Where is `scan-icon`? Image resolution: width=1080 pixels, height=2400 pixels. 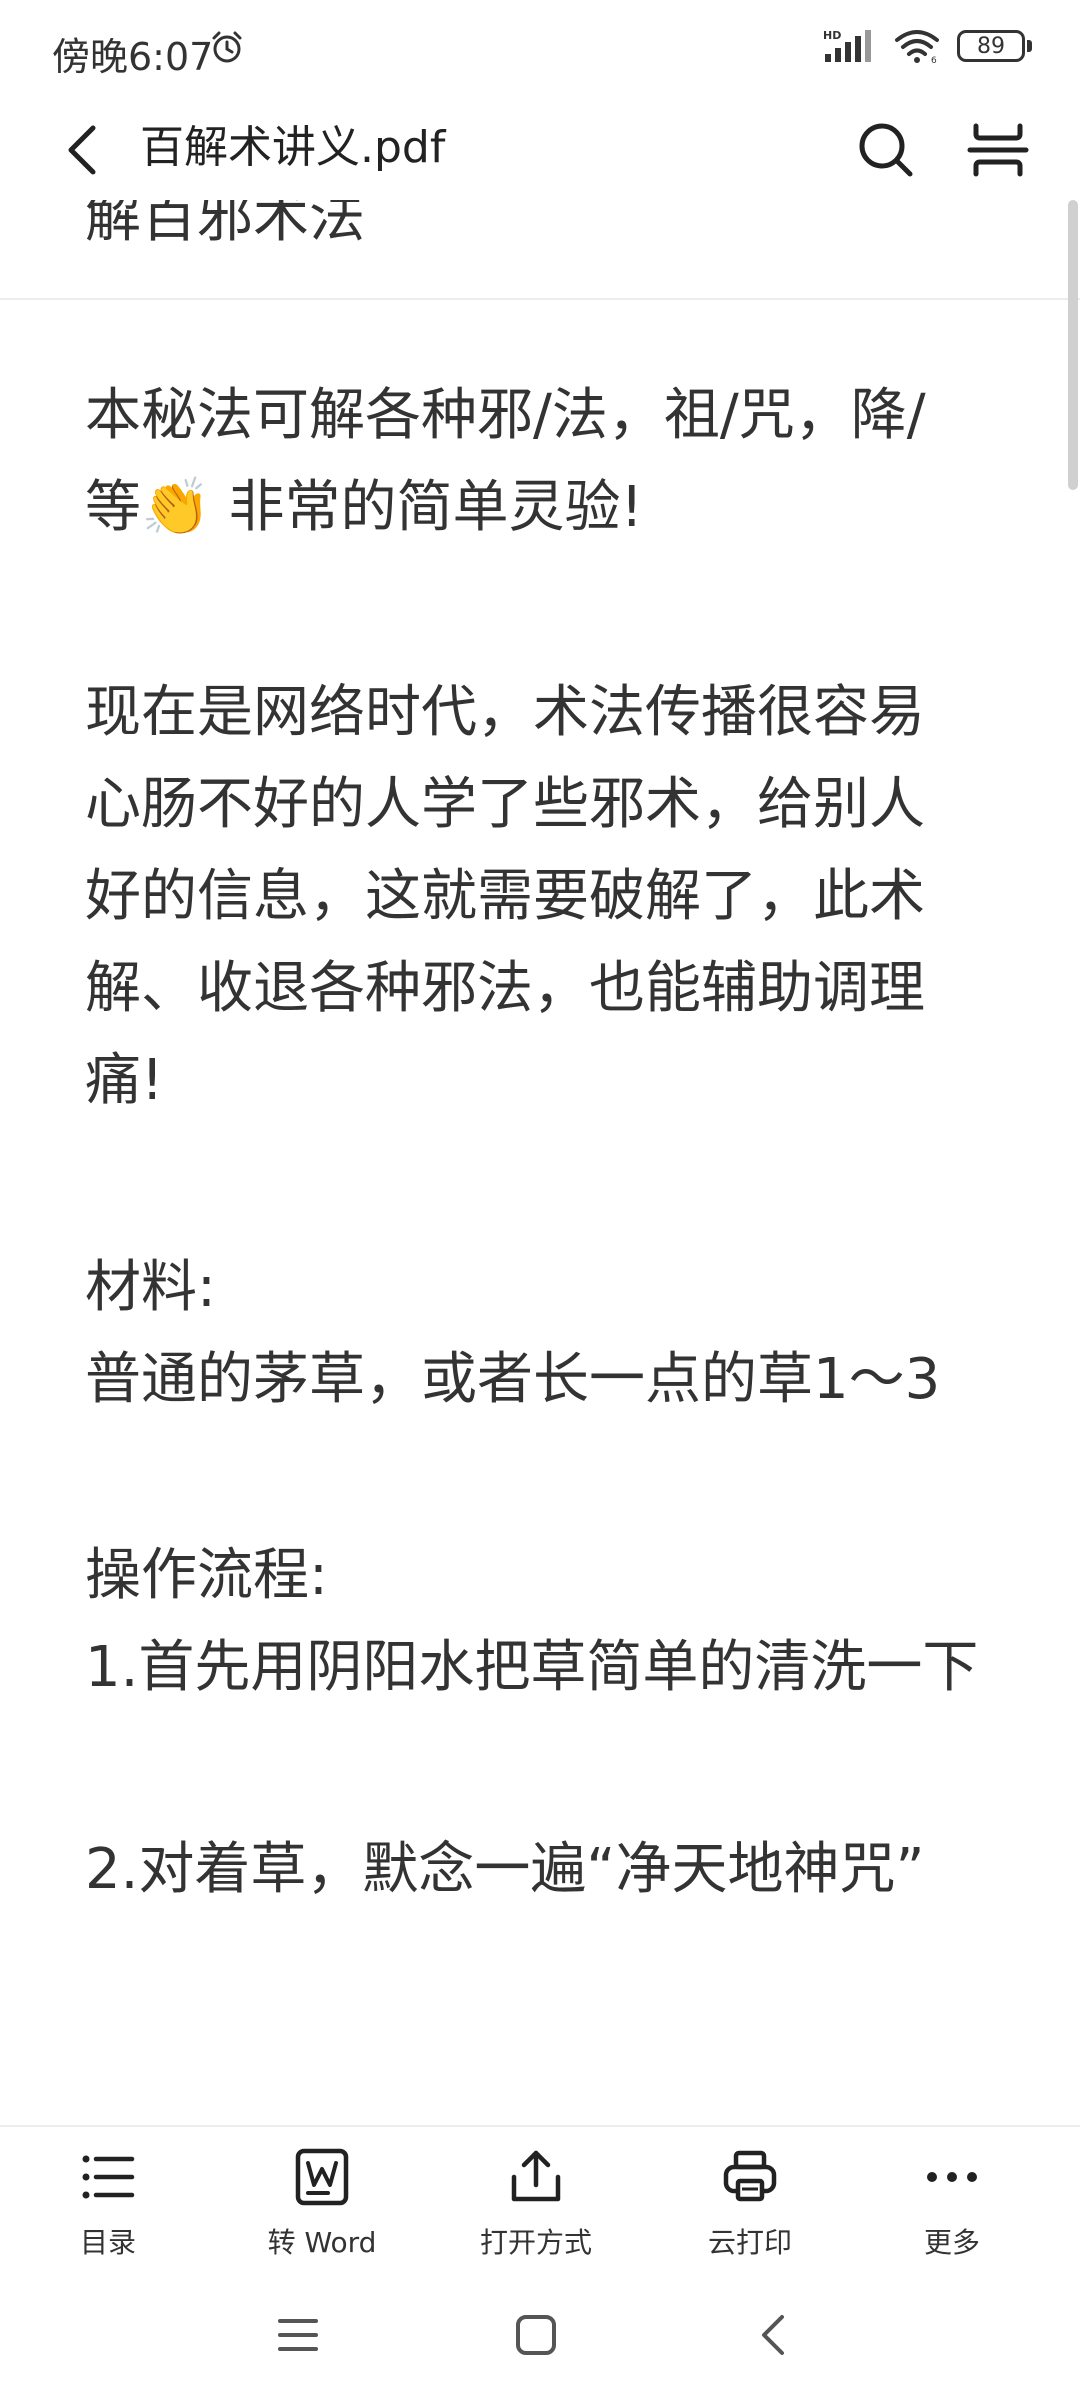 scan-icon is located at coordinates (998, 150).